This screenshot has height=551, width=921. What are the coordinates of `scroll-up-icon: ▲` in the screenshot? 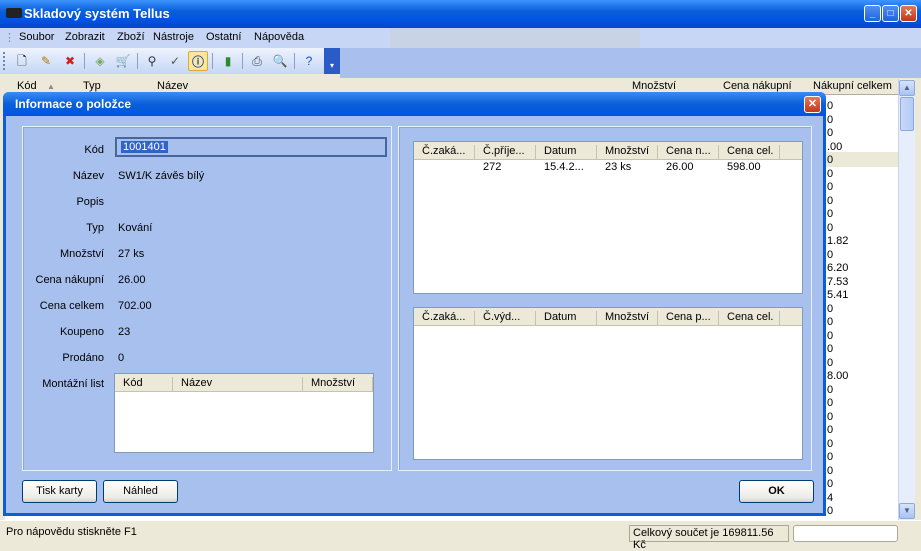 It's located at (907, 88).